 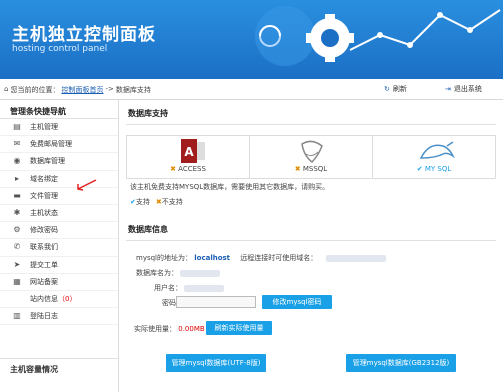 What do you see at coordinates (17, 316) in the screenshot?
I see `log-icon: ▥` at bounding box center [17, 316].